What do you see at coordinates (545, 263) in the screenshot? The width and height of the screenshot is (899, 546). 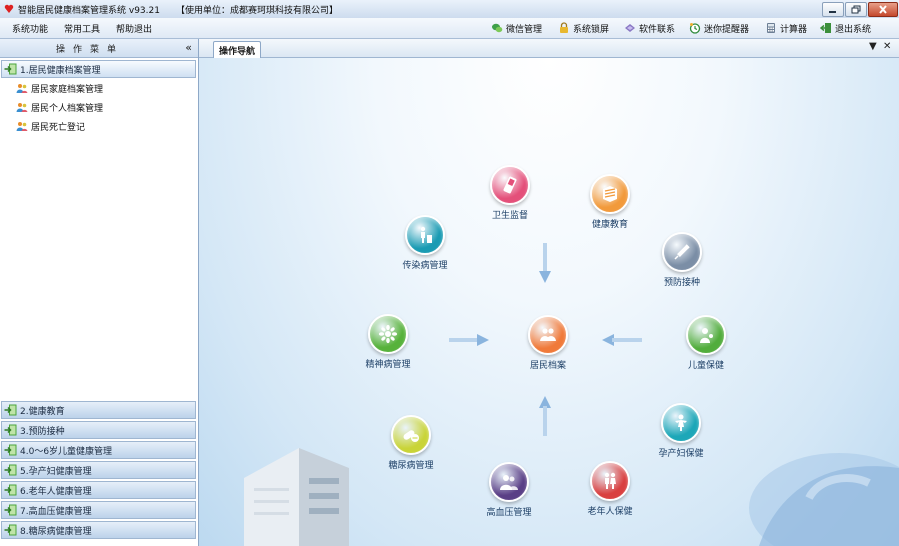 I see `arrow-down-icon` at bounding box center [545, 263].